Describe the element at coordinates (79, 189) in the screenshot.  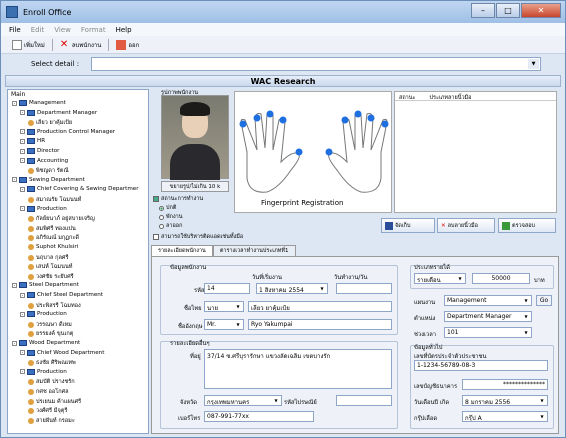
I see `tree-folder-node: - Chief Covering & Sewing Departmer` at that location.